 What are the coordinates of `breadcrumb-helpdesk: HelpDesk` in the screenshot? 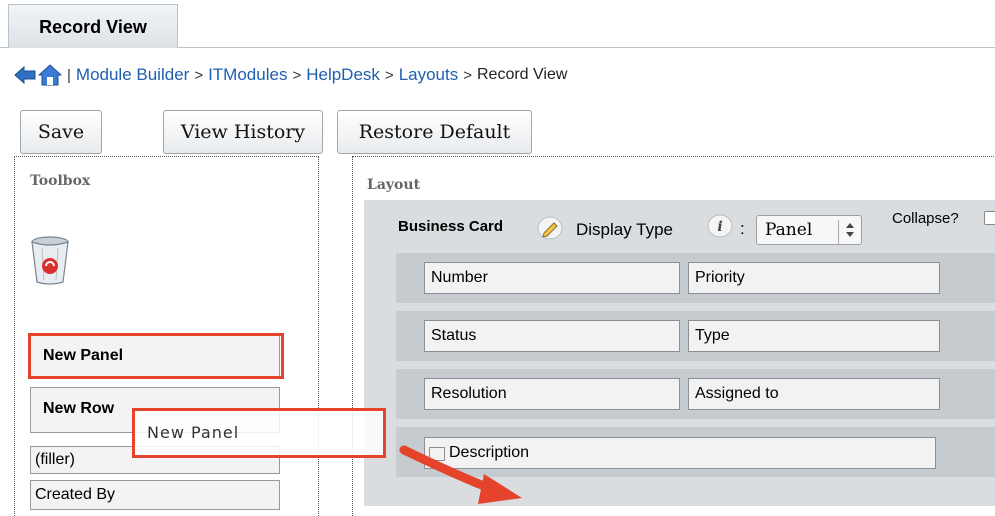 It's located at (343, 75).